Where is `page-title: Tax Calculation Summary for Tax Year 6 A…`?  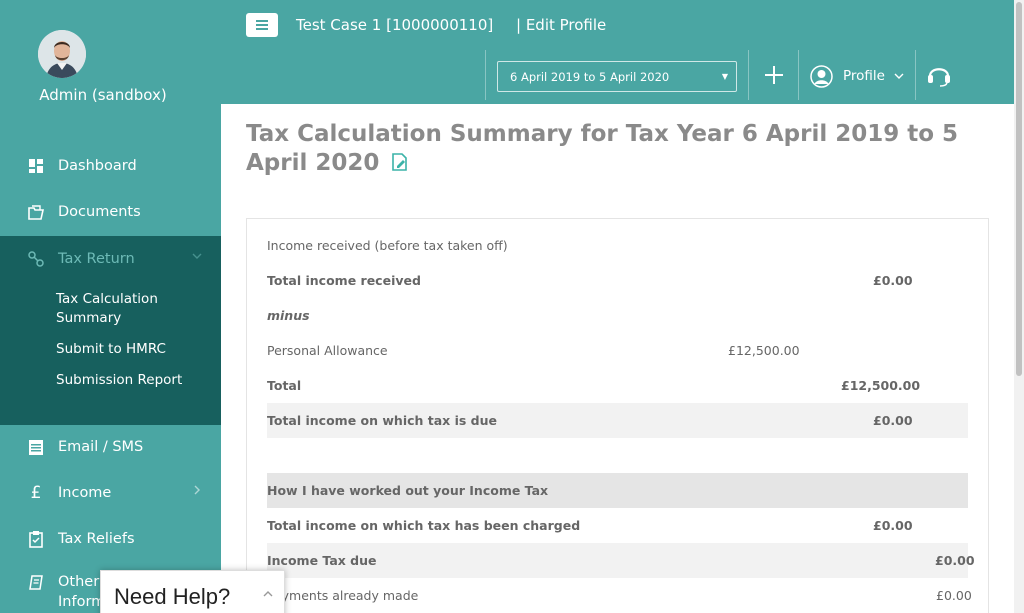
page-title: Tax Calculation Summary for Tax Year 6 A… is located at coordinates (616, 149).